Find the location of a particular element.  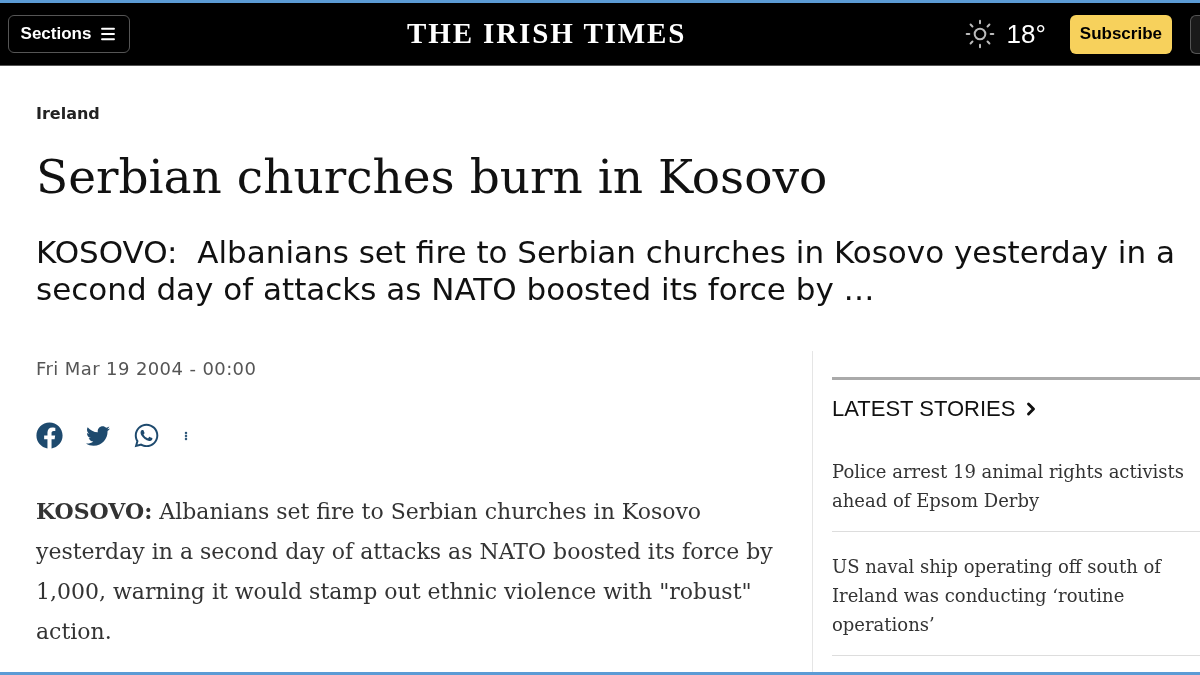

sections-button: Sections is located at coordinates (69, 34).